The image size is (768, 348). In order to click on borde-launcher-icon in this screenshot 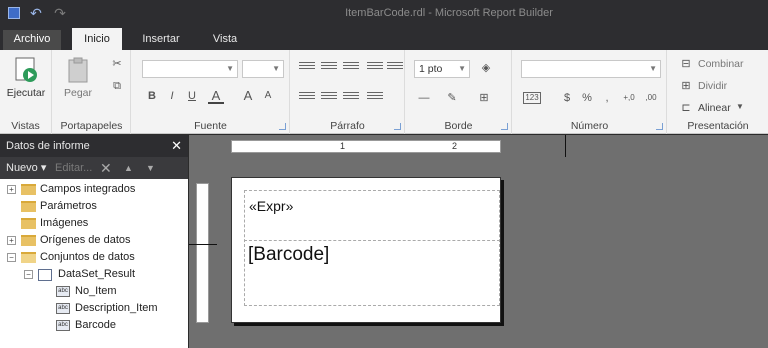, I will do `click(504, 126)`.